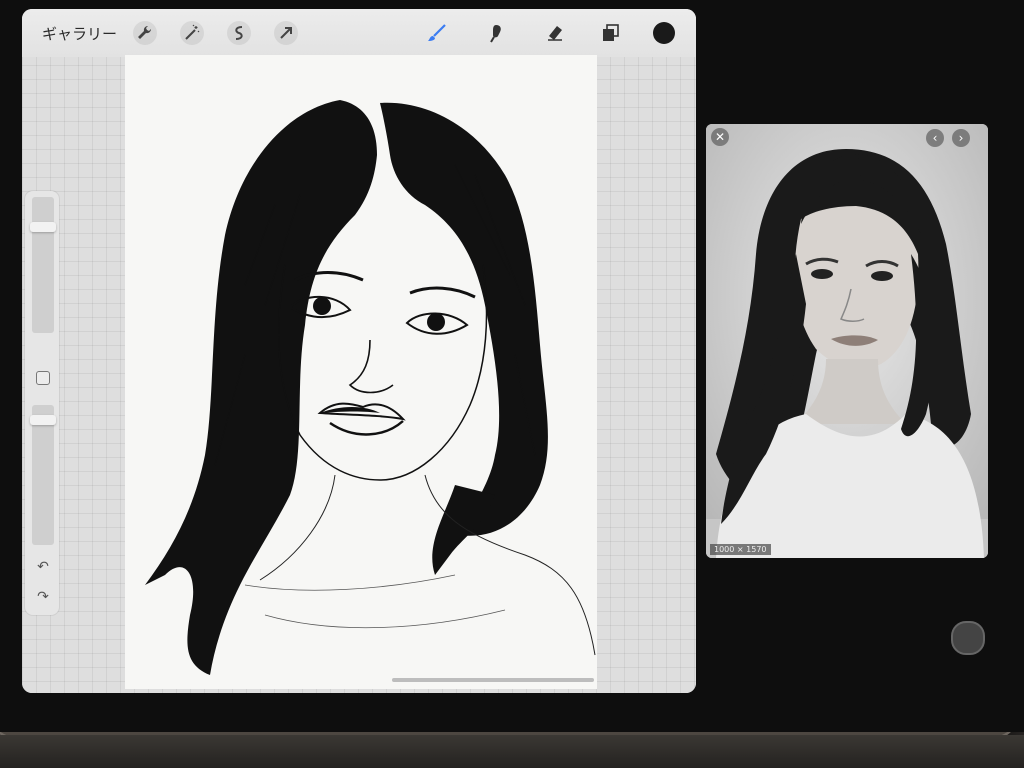  Describe the element at coordinates (43, 265) in the screenshot. I see `brush-size-slider` at that location.